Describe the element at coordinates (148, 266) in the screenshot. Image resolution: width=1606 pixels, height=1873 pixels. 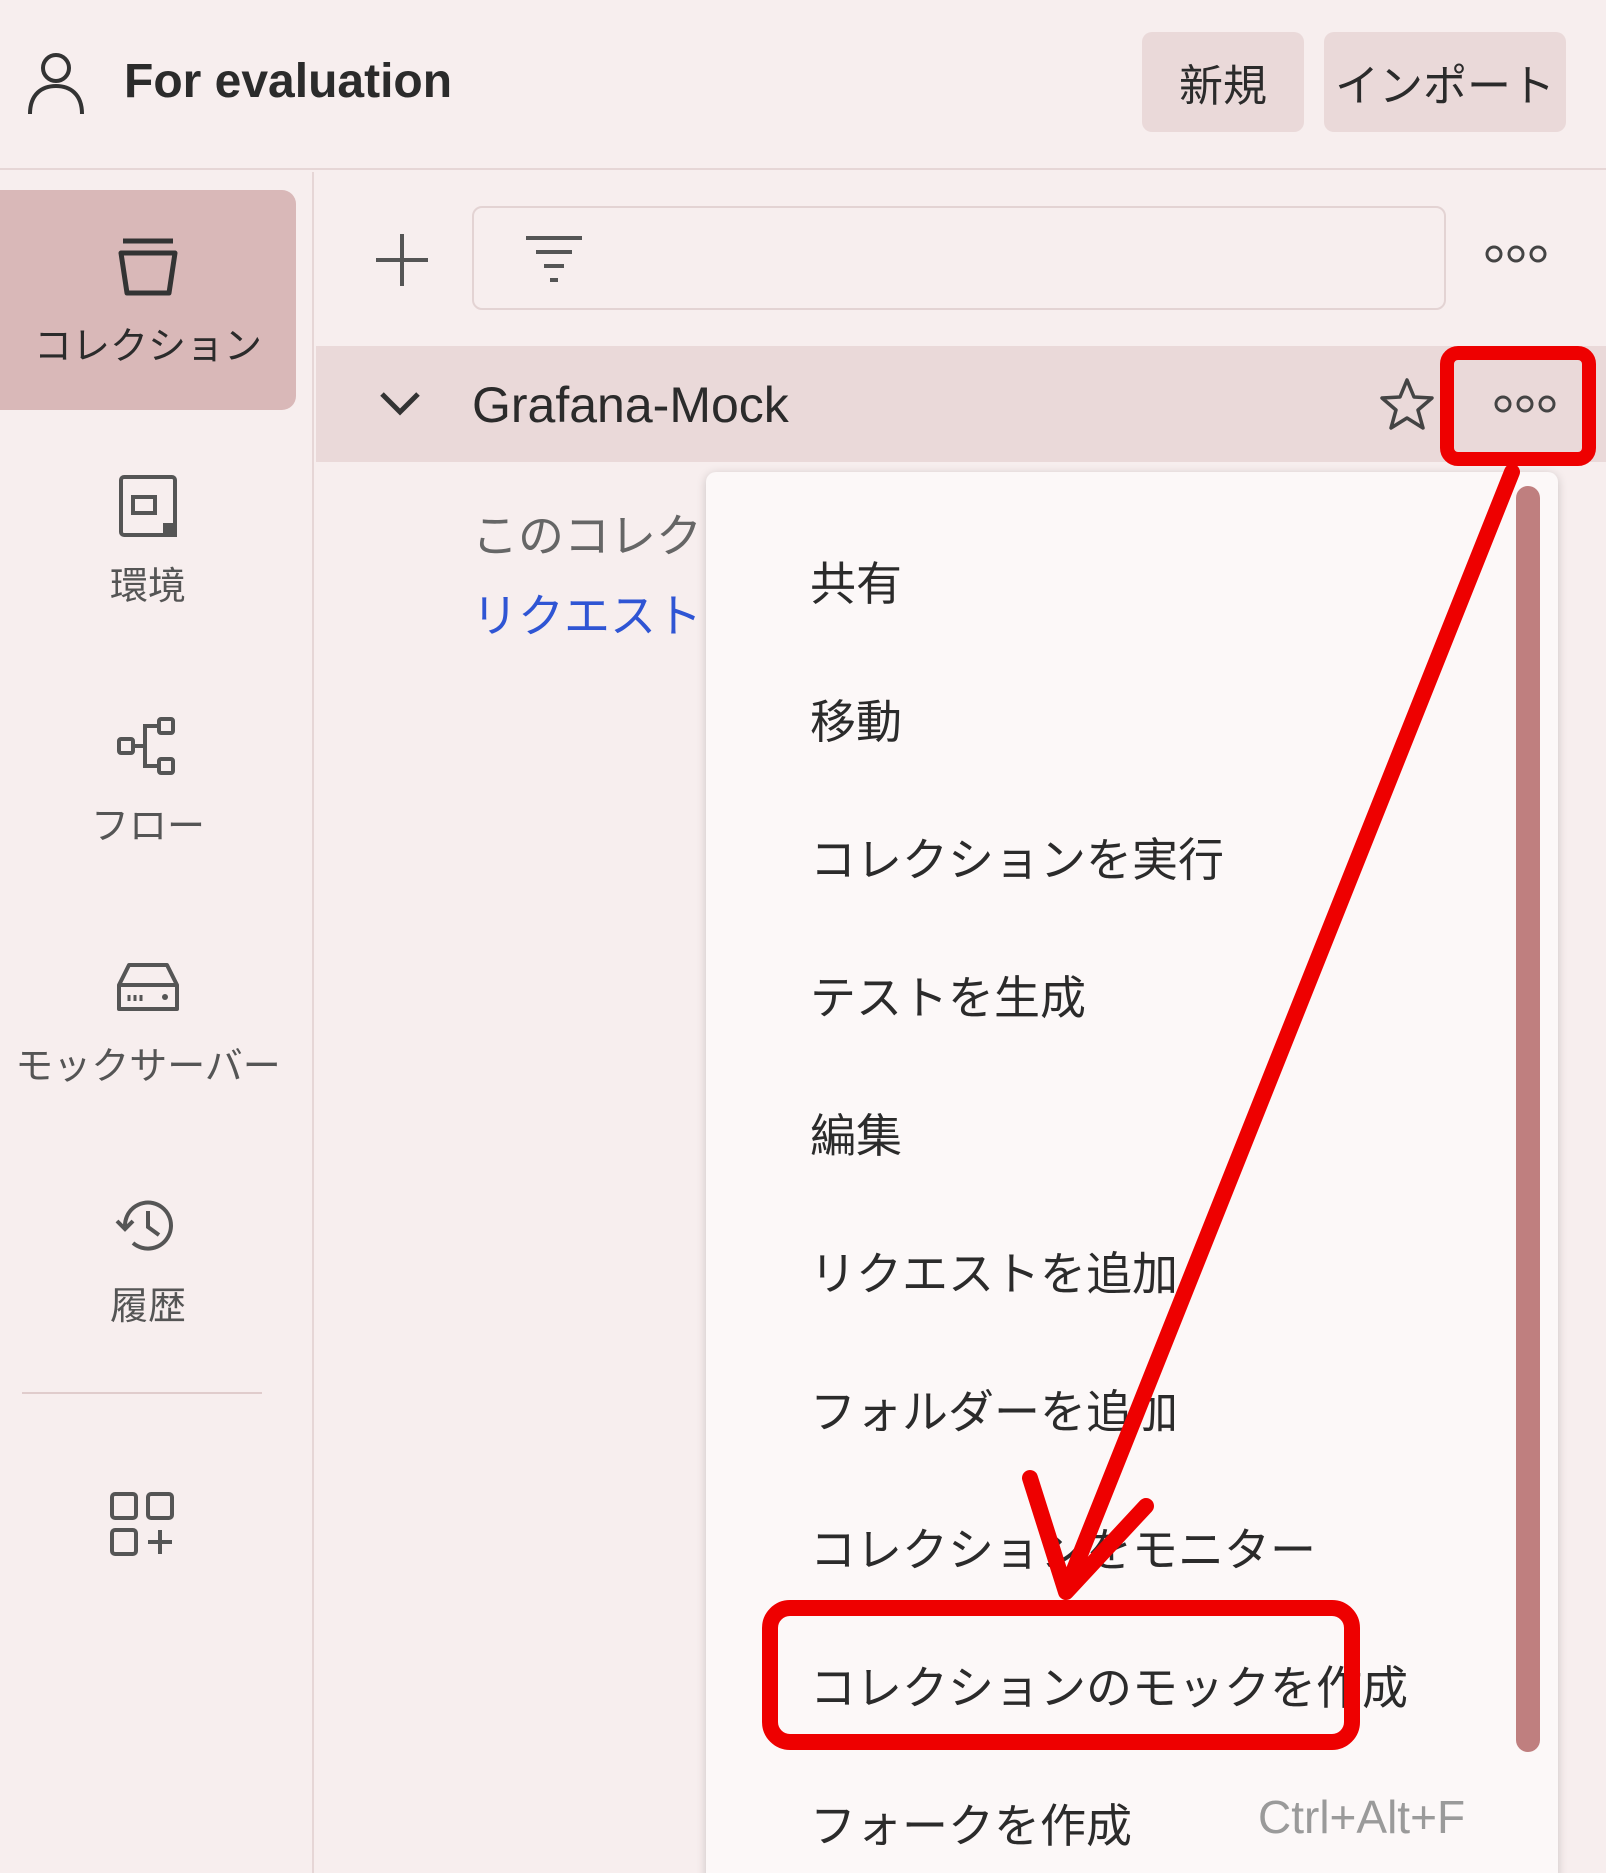
I see `collection-icon` at that location.